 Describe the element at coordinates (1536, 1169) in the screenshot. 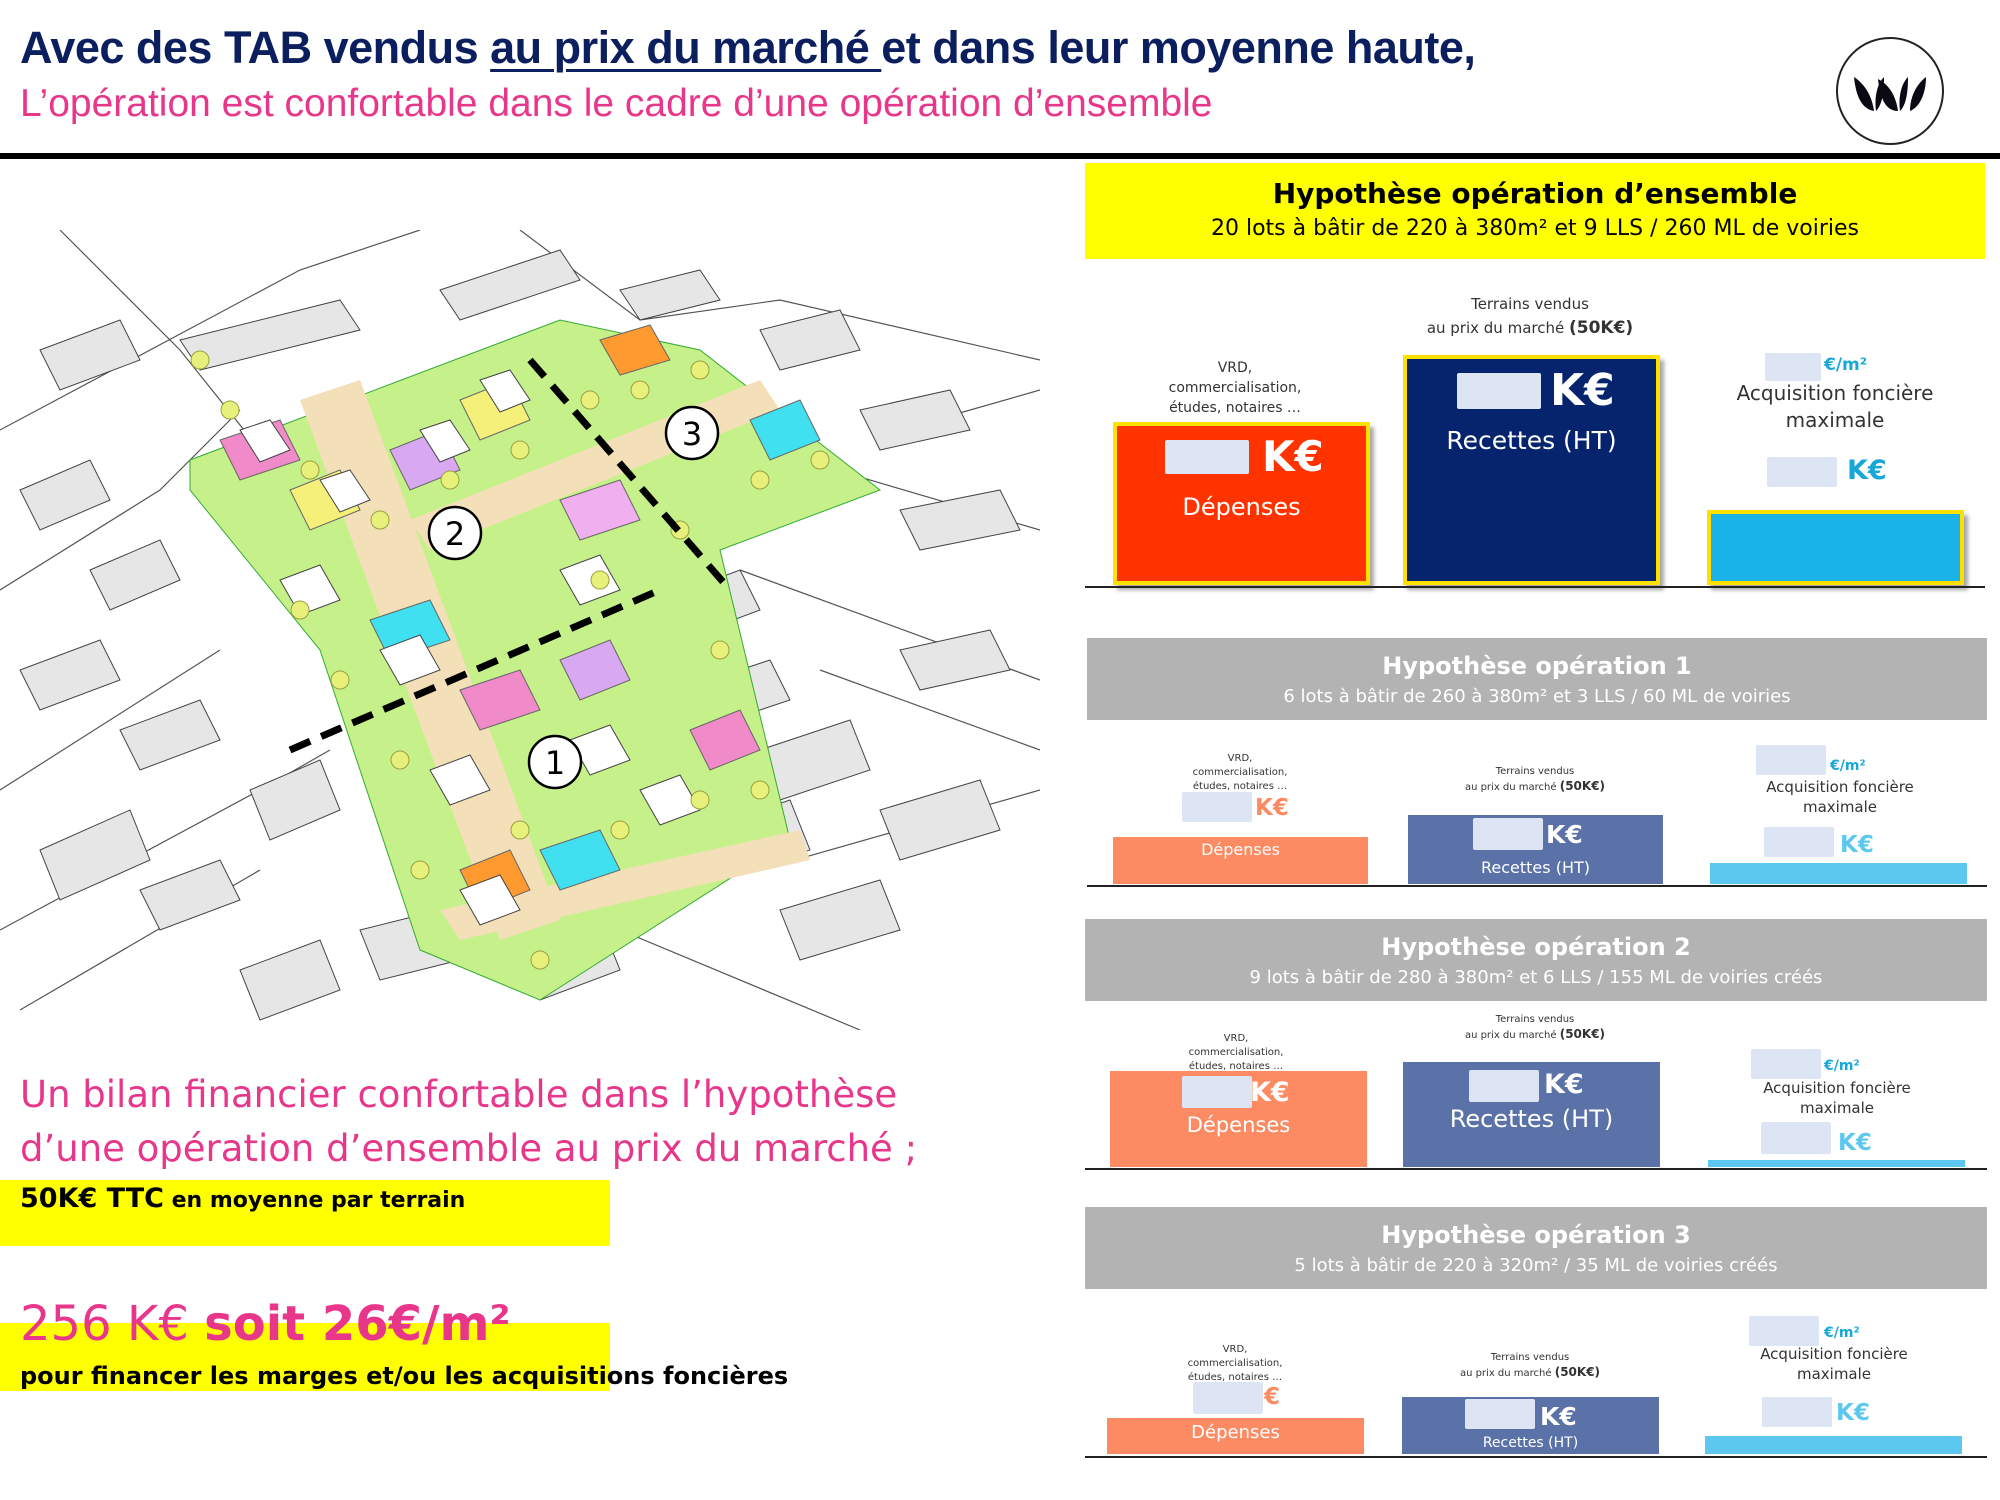

I see `s2-baseline` at that location.